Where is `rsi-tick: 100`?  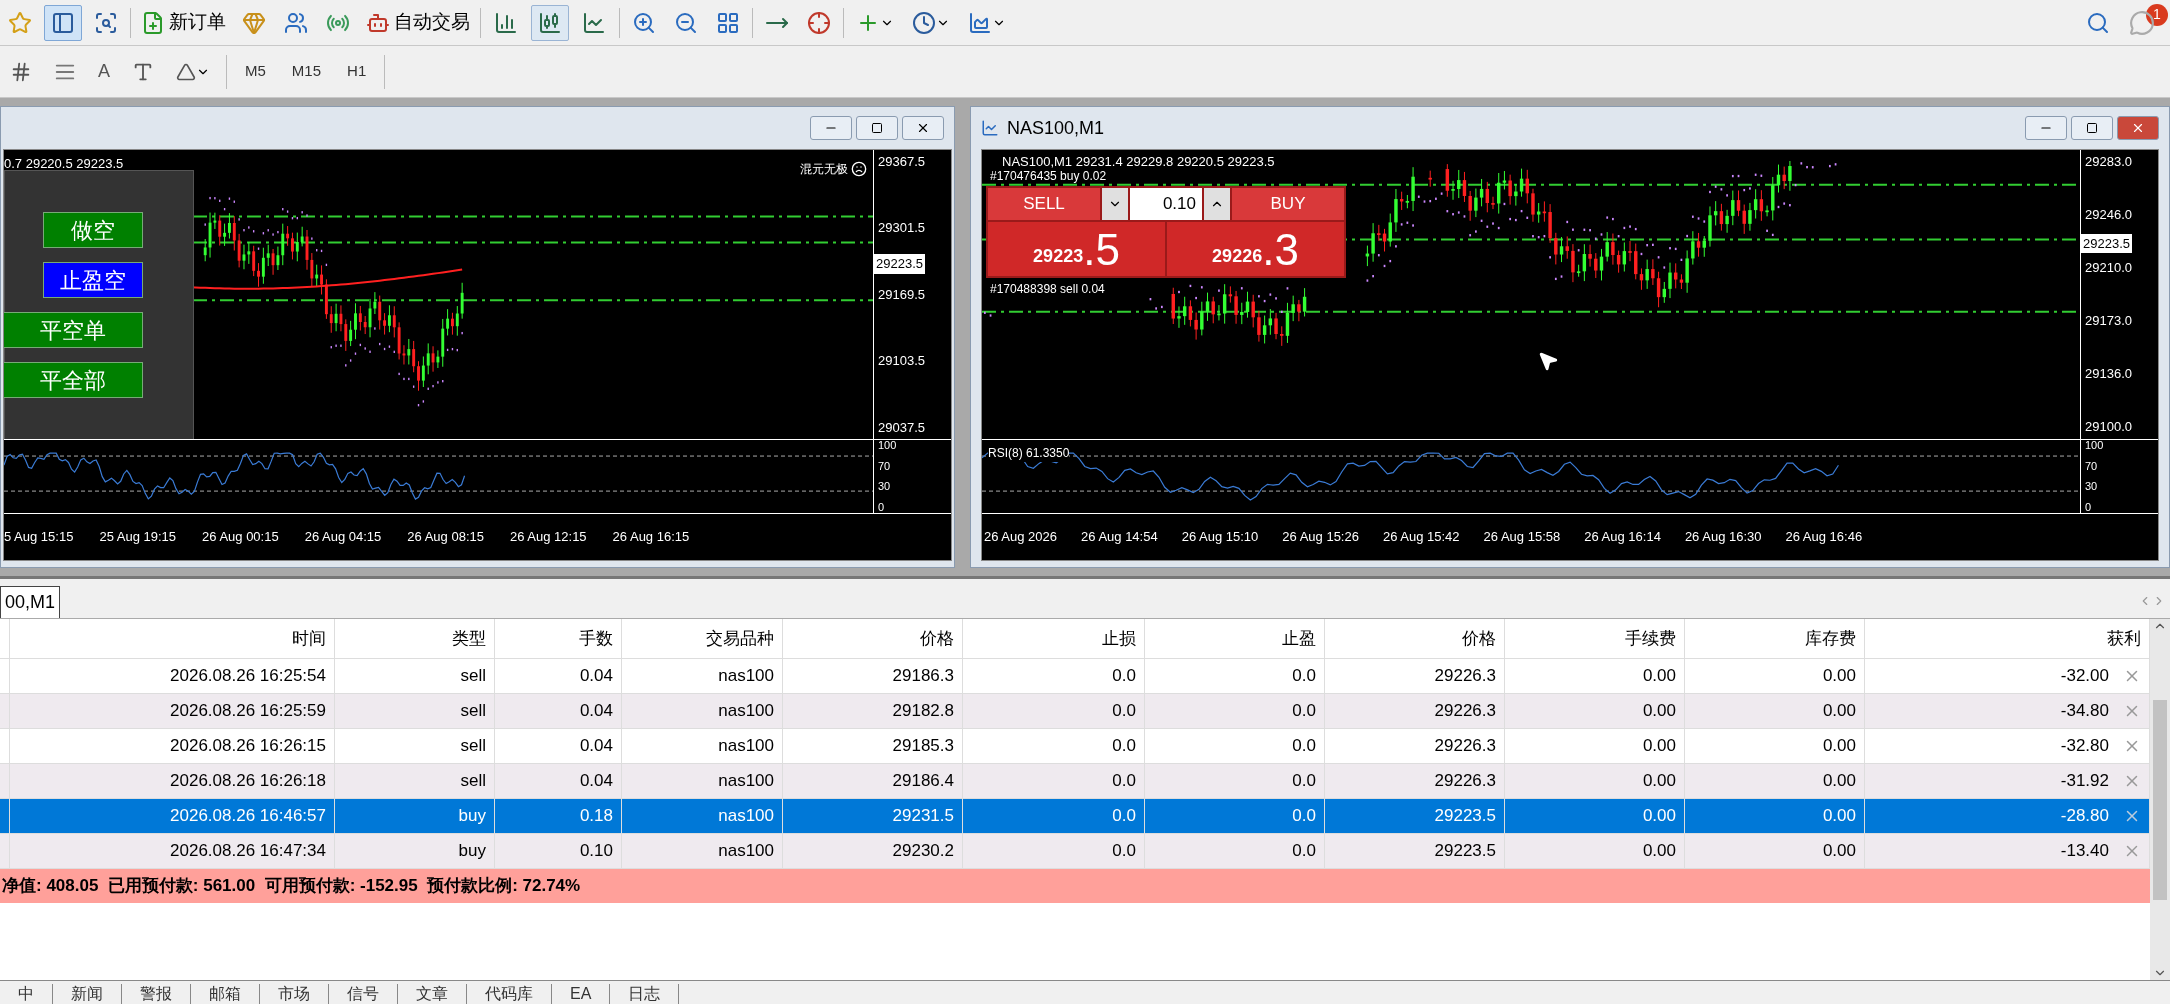 rsi-tick: 100 is located at coordinates (888, 445).